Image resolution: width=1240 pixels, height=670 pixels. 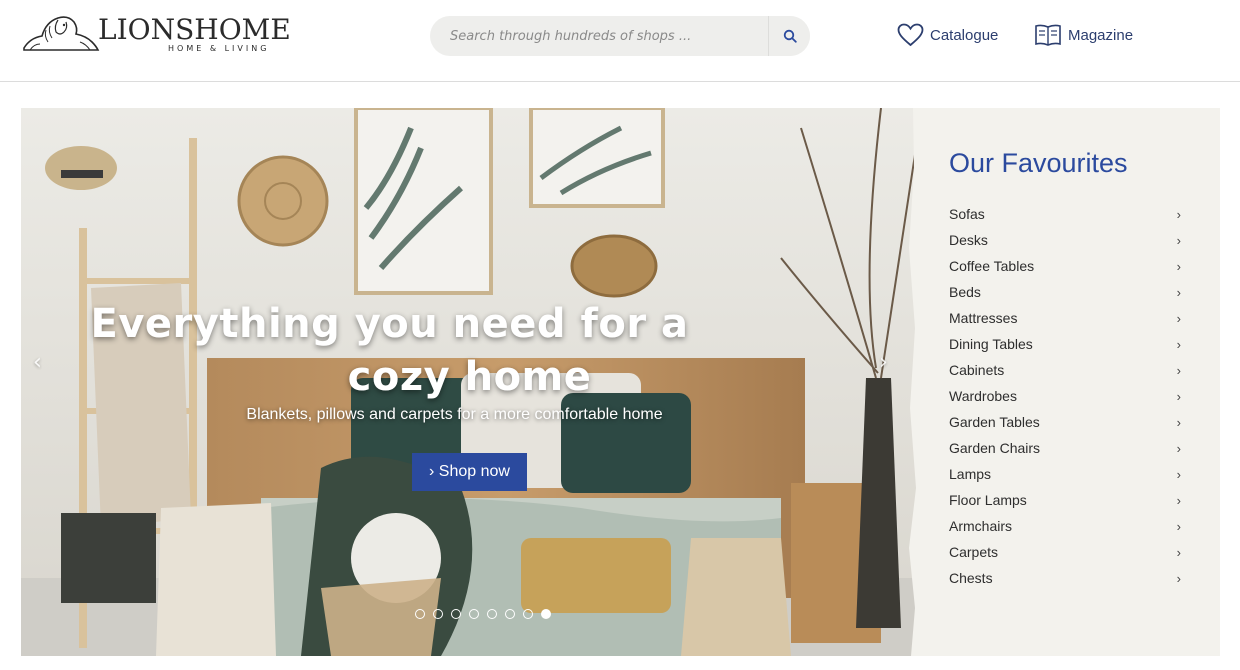 What do you see at coordinates (983, 318) in the screenshot?
I see `favourite-item-label: Mattresses` at bounding box center [983, 318].